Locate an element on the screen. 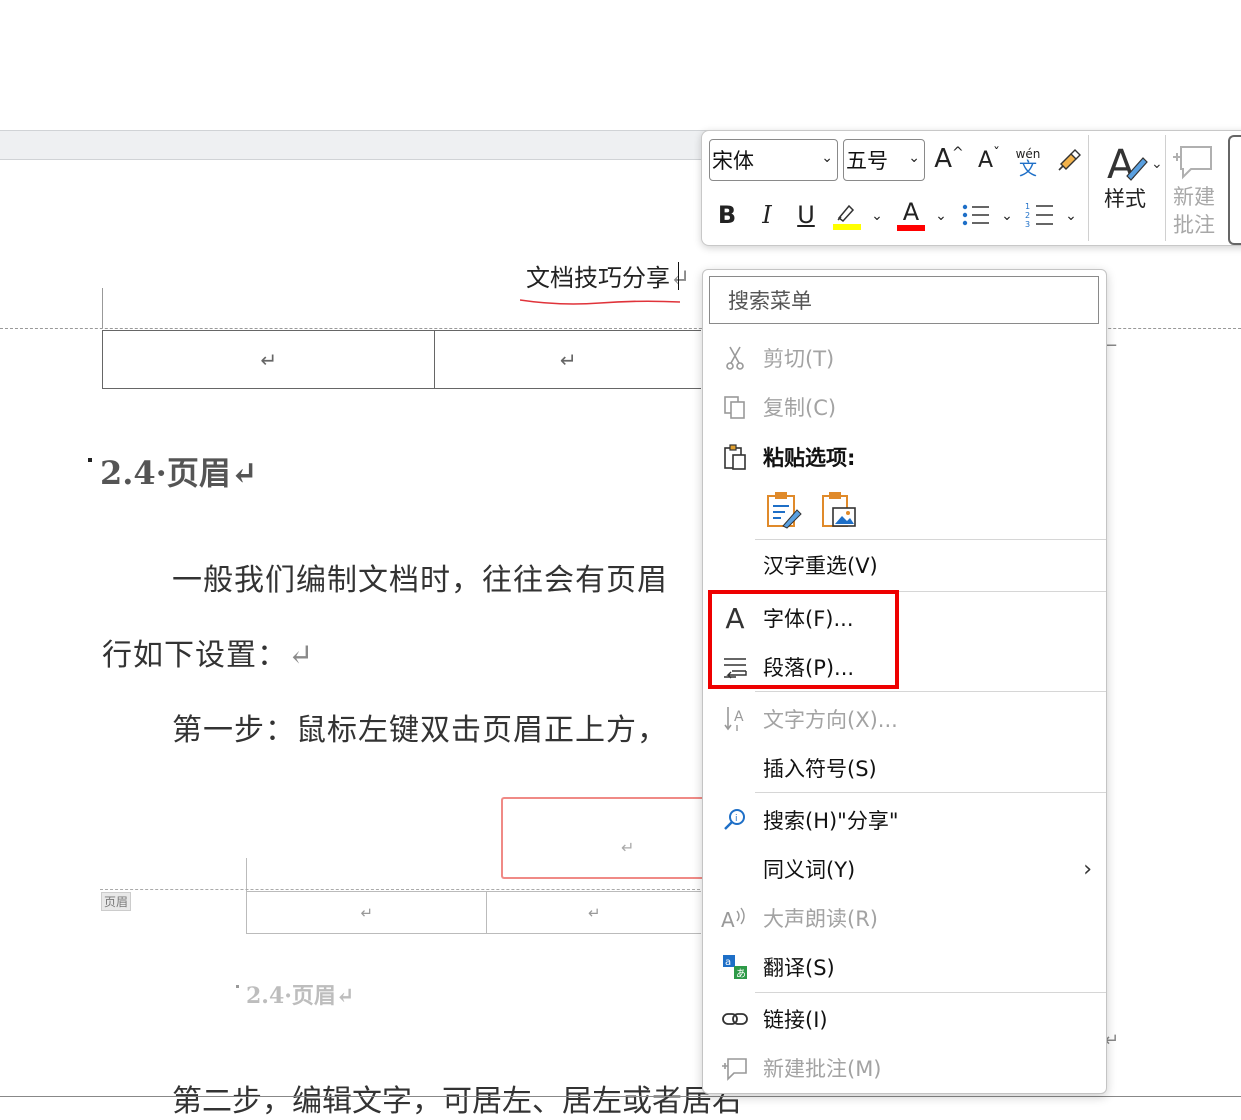 The width and height of the screenshot is (1241, 1120). font-size-select: 五号 ⌄ is located at coordinates (884, 160).